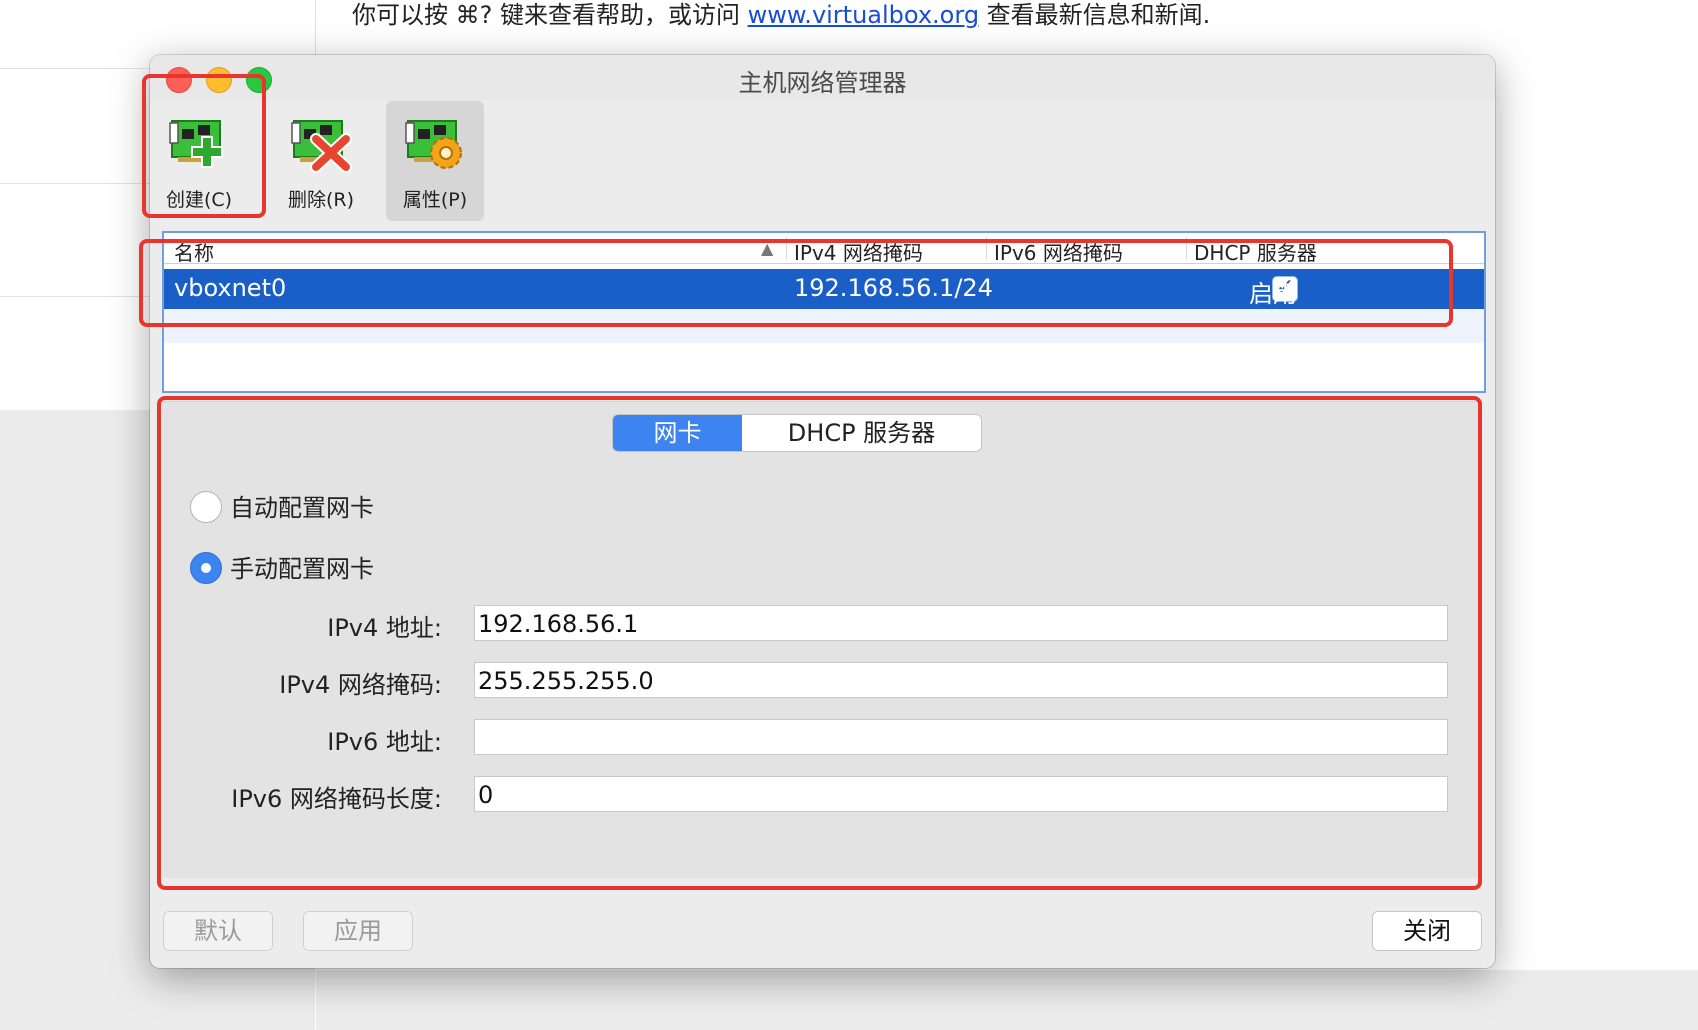  What do you see at coordinates (321, 200) in the screenshot?
I see `remove-label: 删除(R)` at bounding box center [321, 200].